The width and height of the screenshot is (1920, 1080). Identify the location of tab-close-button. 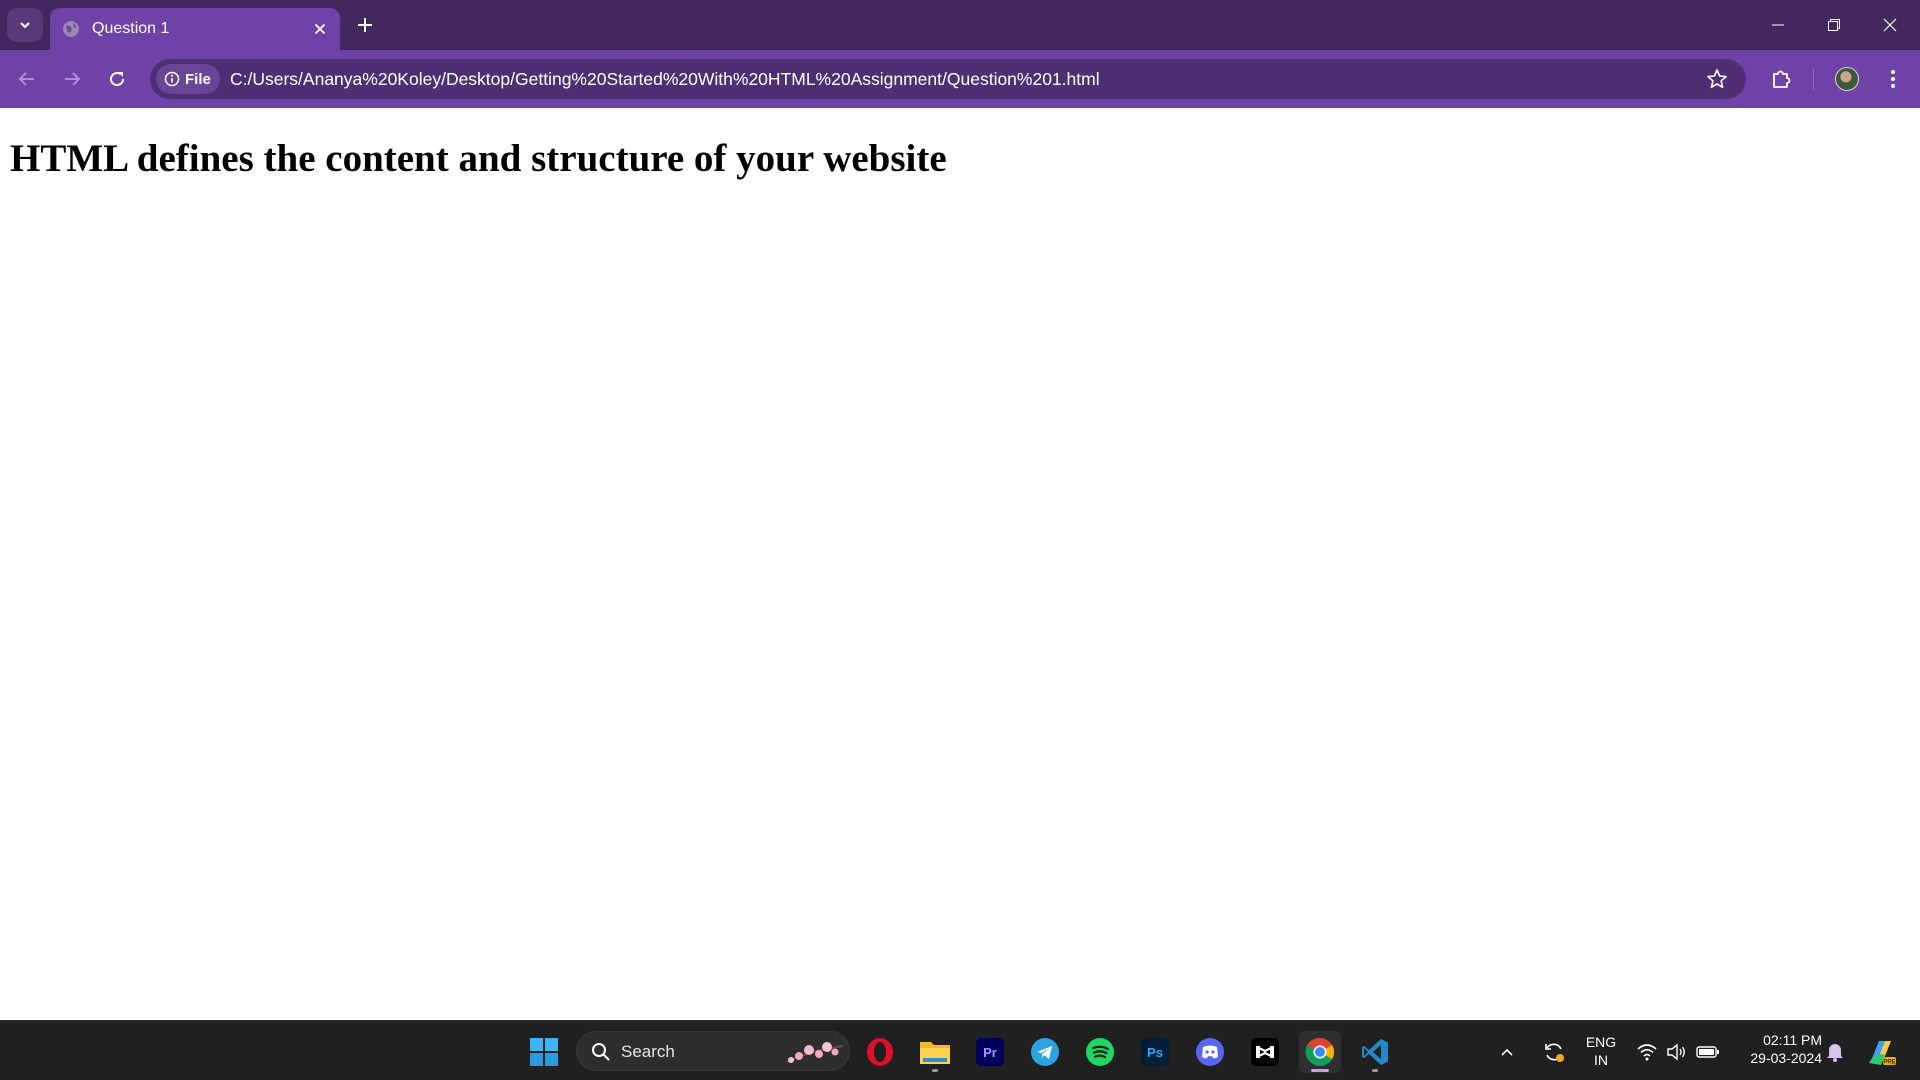
(320, 29).